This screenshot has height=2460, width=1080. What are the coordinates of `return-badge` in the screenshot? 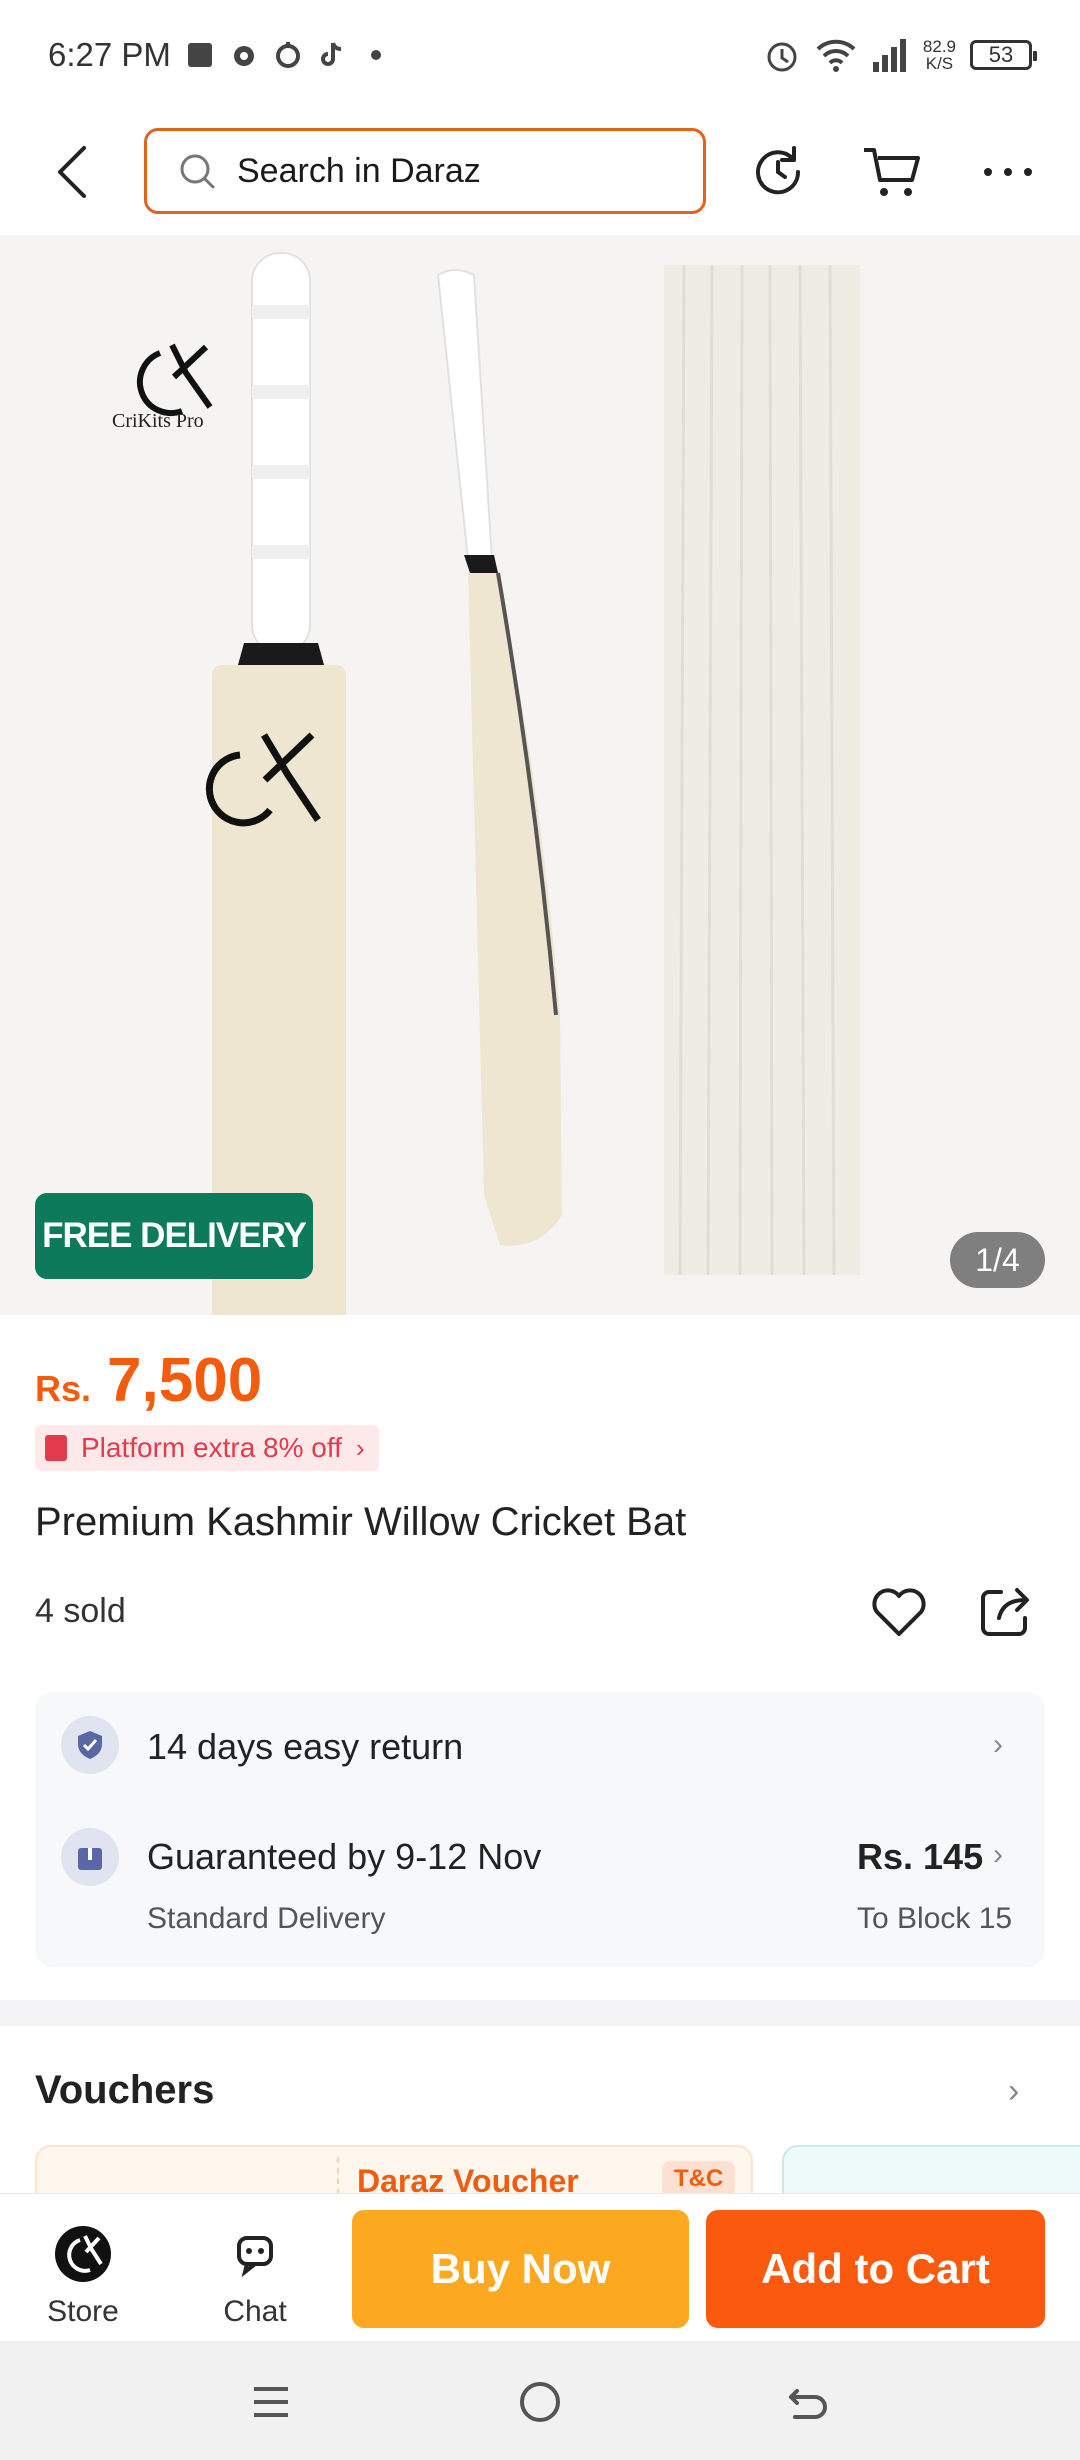 It's located at (90, 1745).